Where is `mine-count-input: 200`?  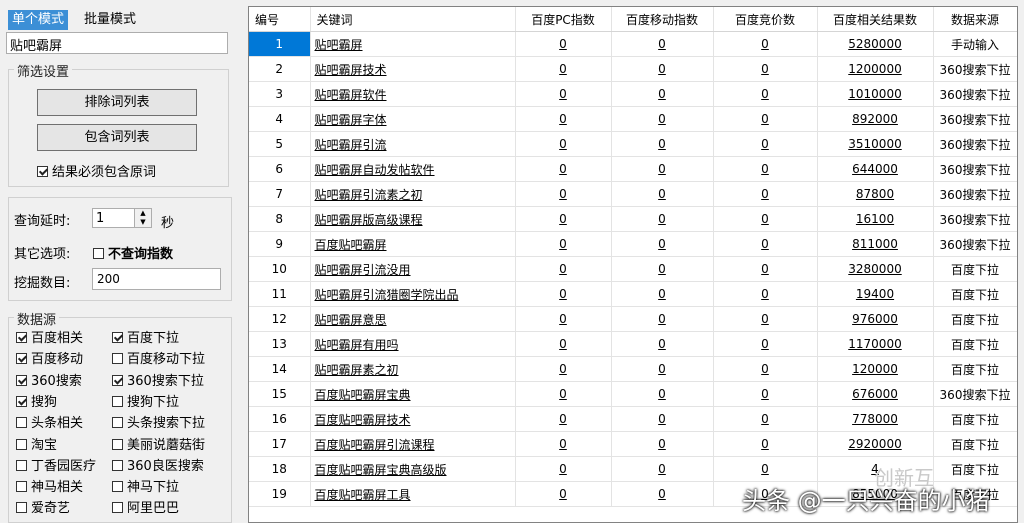
mine-count-input: 200 is located at coordinates (156, 279).